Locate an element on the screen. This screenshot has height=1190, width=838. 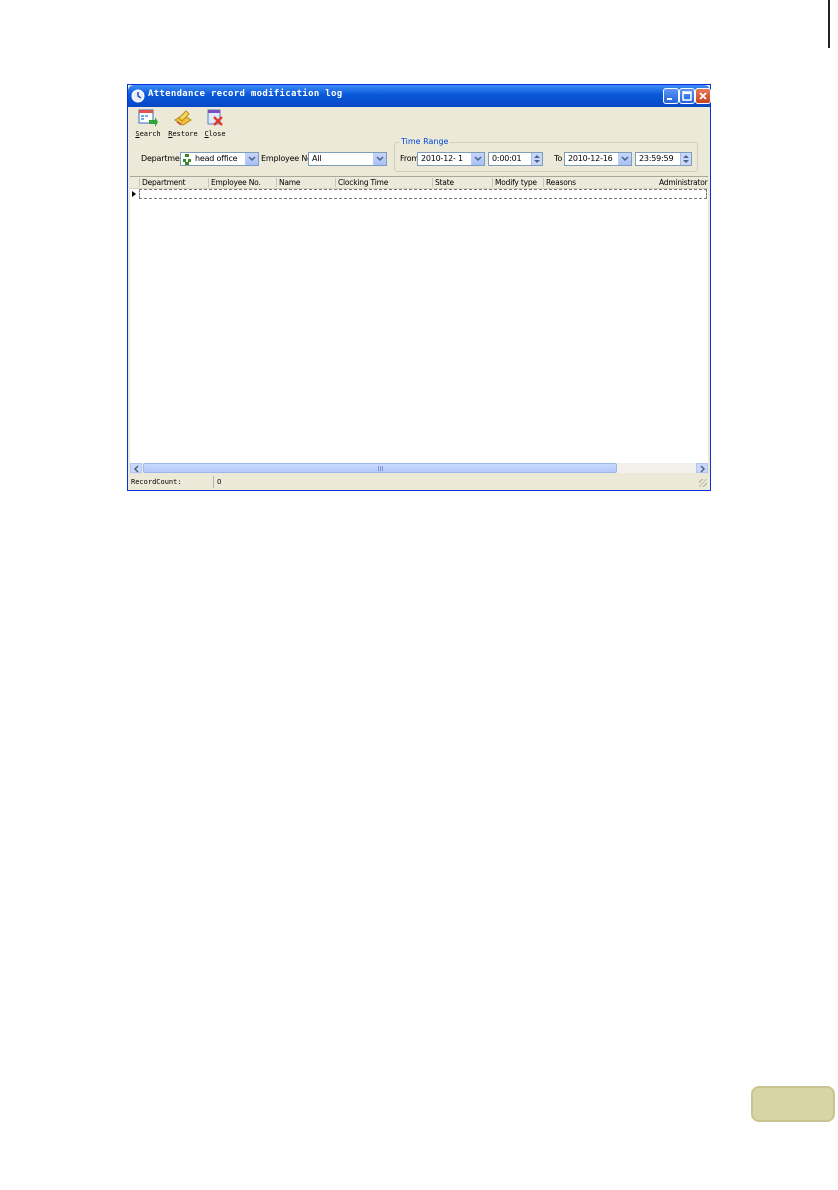
scroll-left-button is located at coordinates (136, 468).